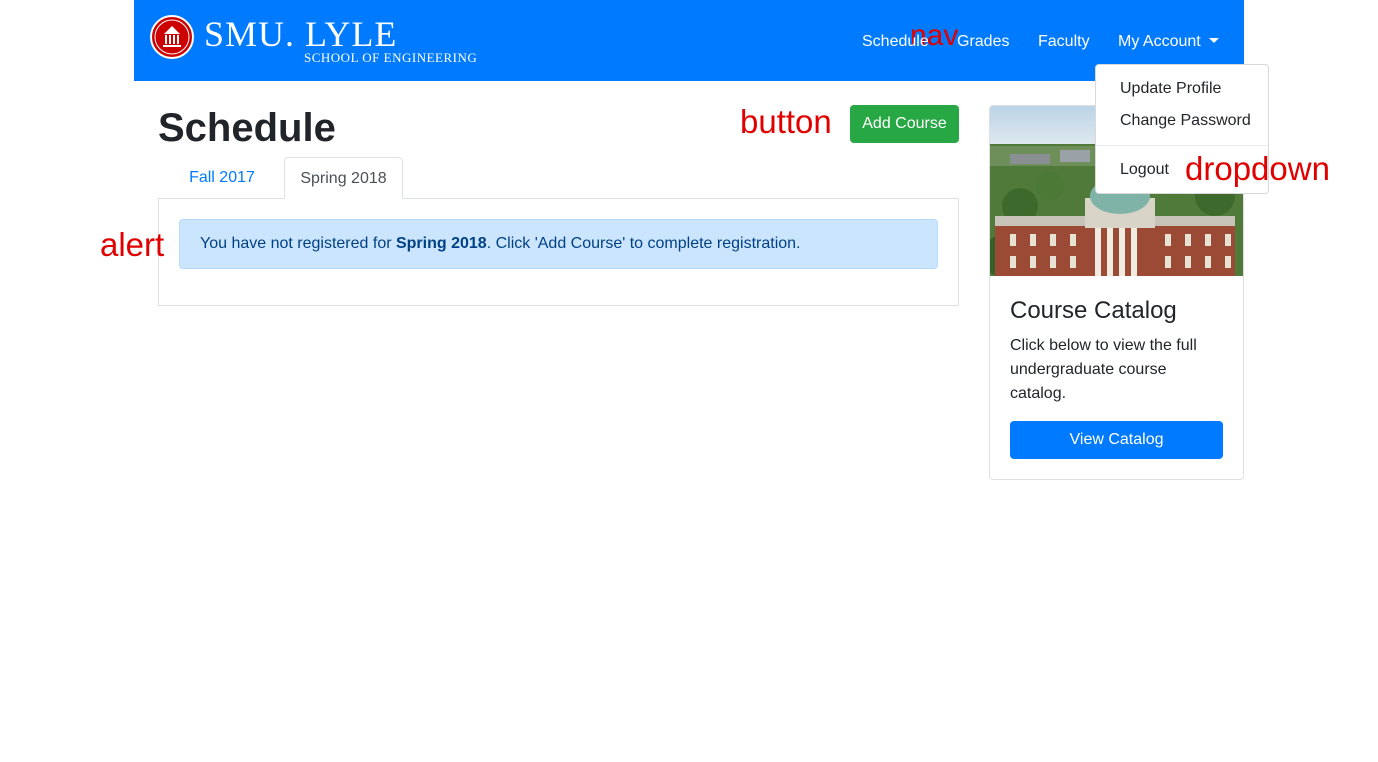 This screenshot has width=1378, height=762. Describe the element at coordinates (1185, 121) in the screenshot. I see `dropdown-item-change-password: Change Password` at that location.